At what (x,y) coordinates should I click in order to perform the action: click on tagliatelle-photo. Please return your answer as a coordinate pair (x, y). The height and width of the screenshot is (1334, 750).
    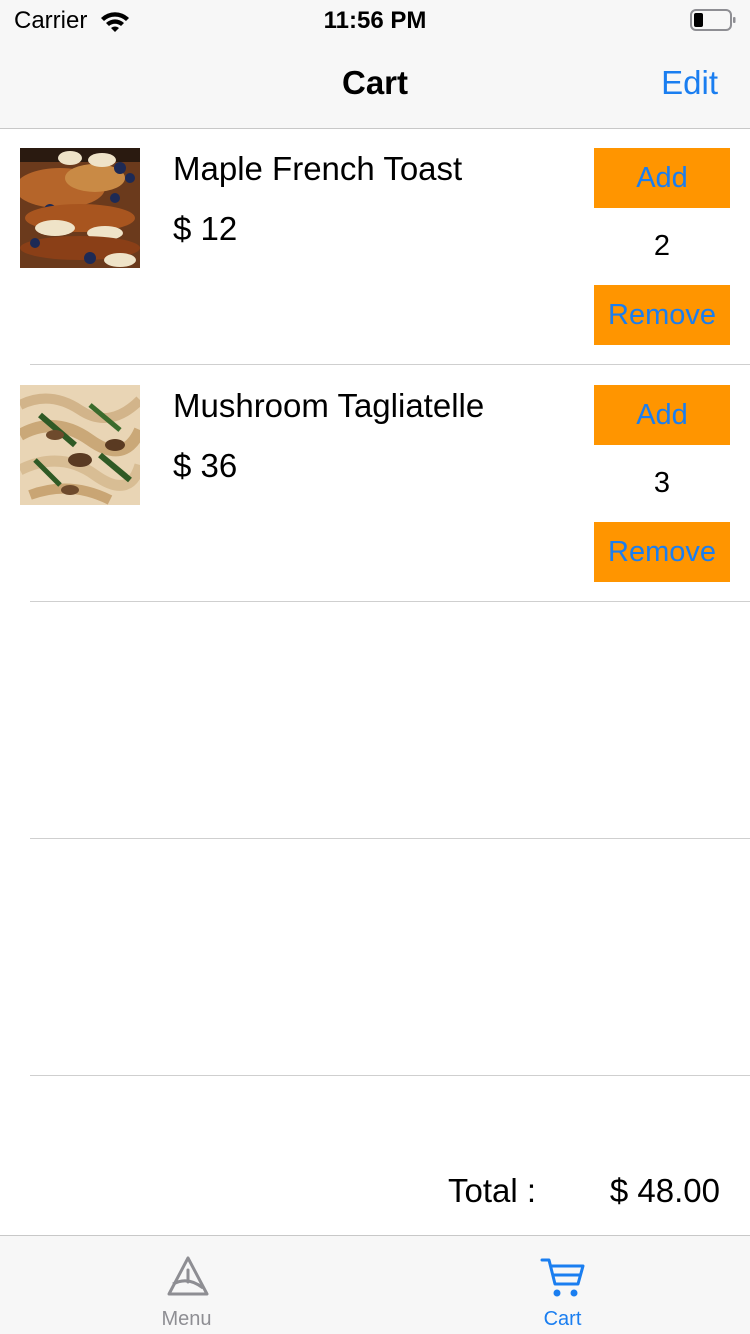
    Looking at the image, I should click on (80, 445).